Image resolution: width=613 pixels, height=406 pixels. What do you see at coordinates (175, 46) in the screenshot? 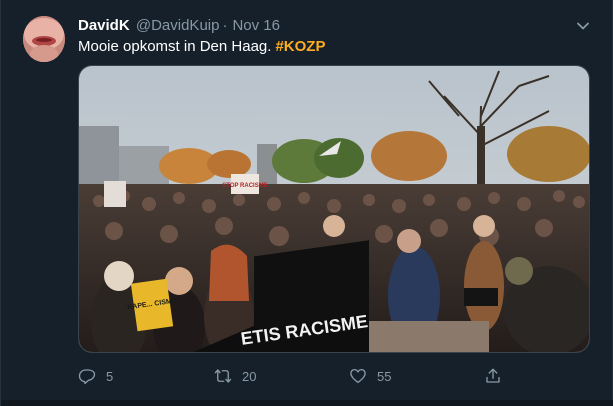
I see `tweet-body: Mooie opkomst in Den Haag.` at bounding box center [175, 46].